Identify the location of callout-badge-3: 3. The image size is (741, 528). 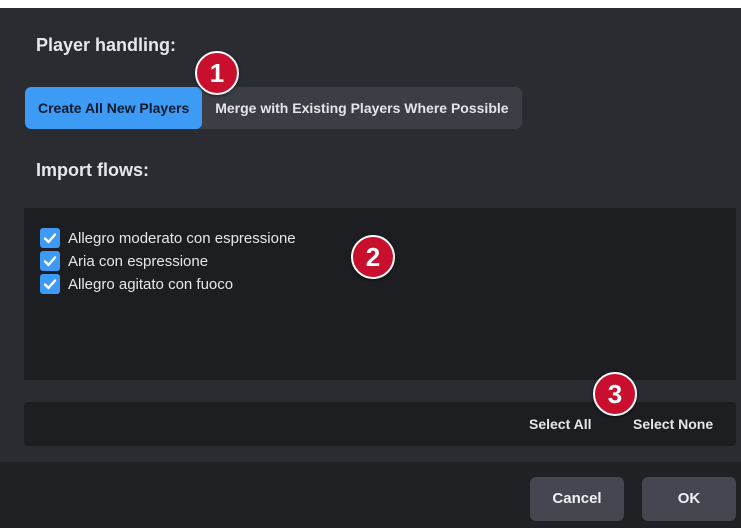
(615, 394).